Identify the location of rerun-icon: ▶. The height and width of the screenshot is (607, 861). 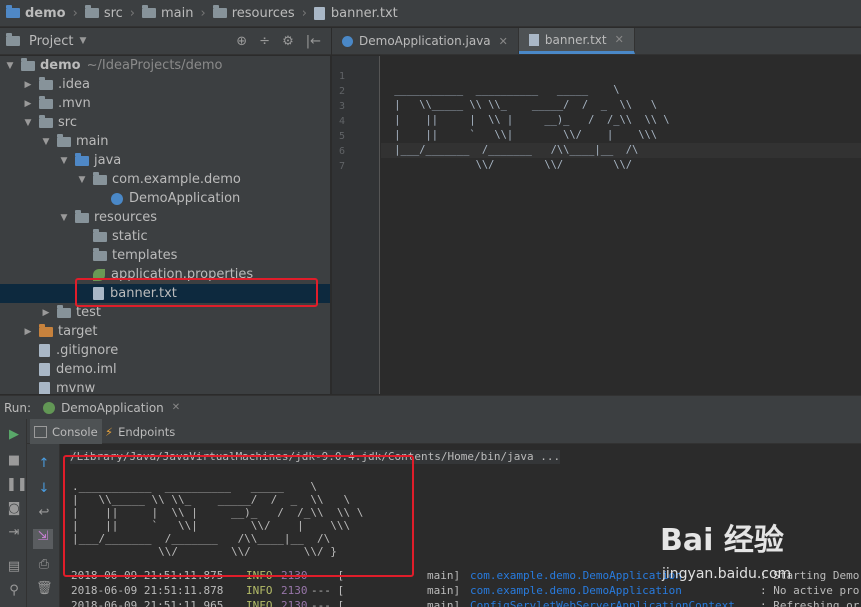
(14, 435).